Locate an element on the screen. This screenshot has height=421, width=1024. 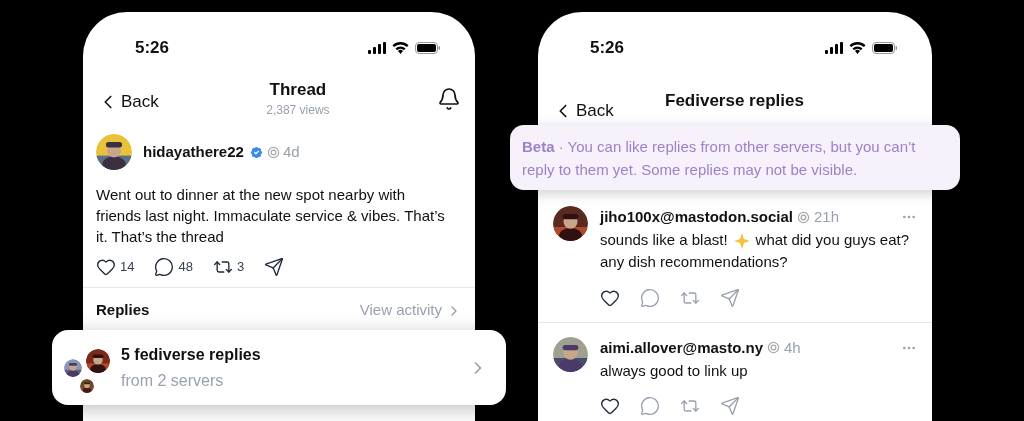
reply-time: 4h is located at coordinates (792, 347).